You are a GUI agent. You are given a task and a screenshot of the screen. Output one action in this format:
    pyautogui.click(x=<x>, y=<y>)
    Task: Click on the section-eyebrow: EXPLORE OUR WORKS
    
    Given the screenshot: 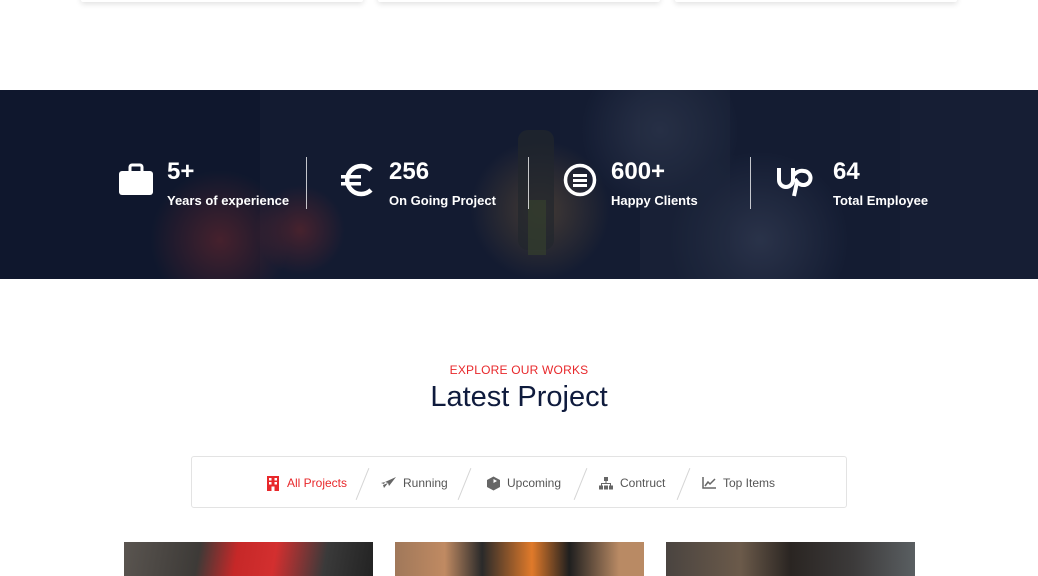 What is the action you would take?
    pyautogui.click(x=519, y=370)
    